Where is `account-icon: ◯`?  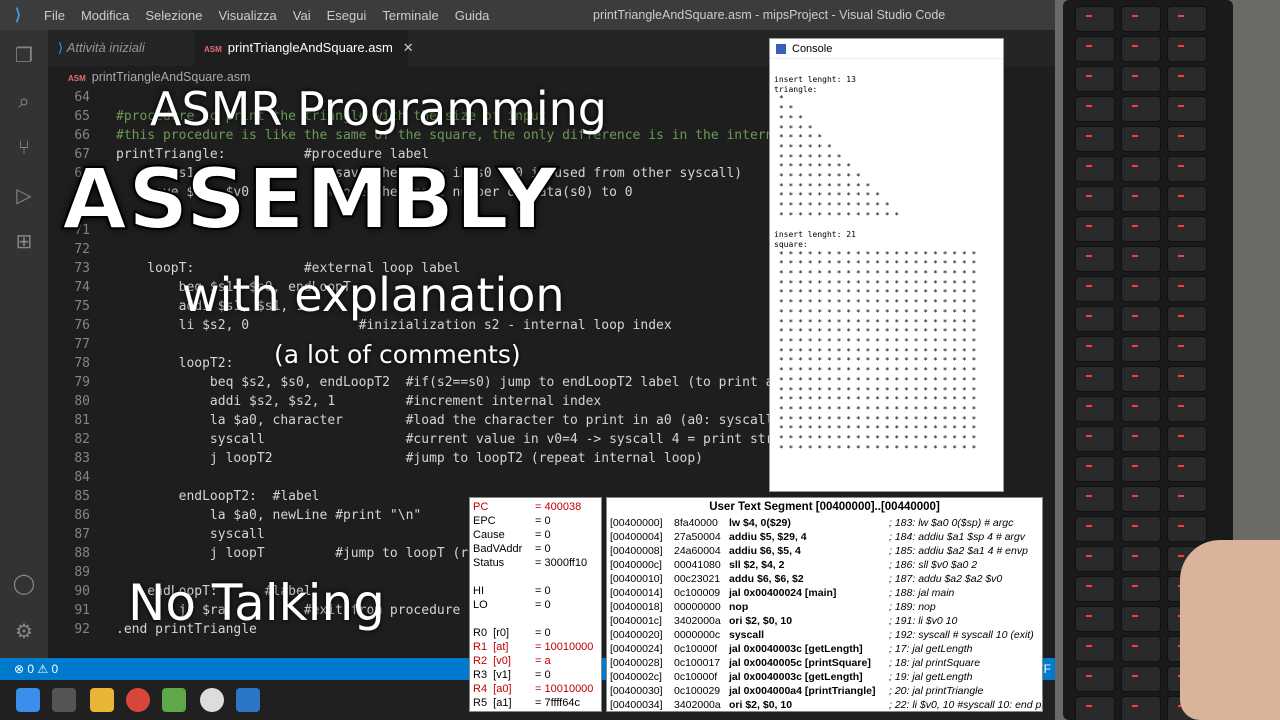 account-icon: ◯ is located at coordinates (24, 584).